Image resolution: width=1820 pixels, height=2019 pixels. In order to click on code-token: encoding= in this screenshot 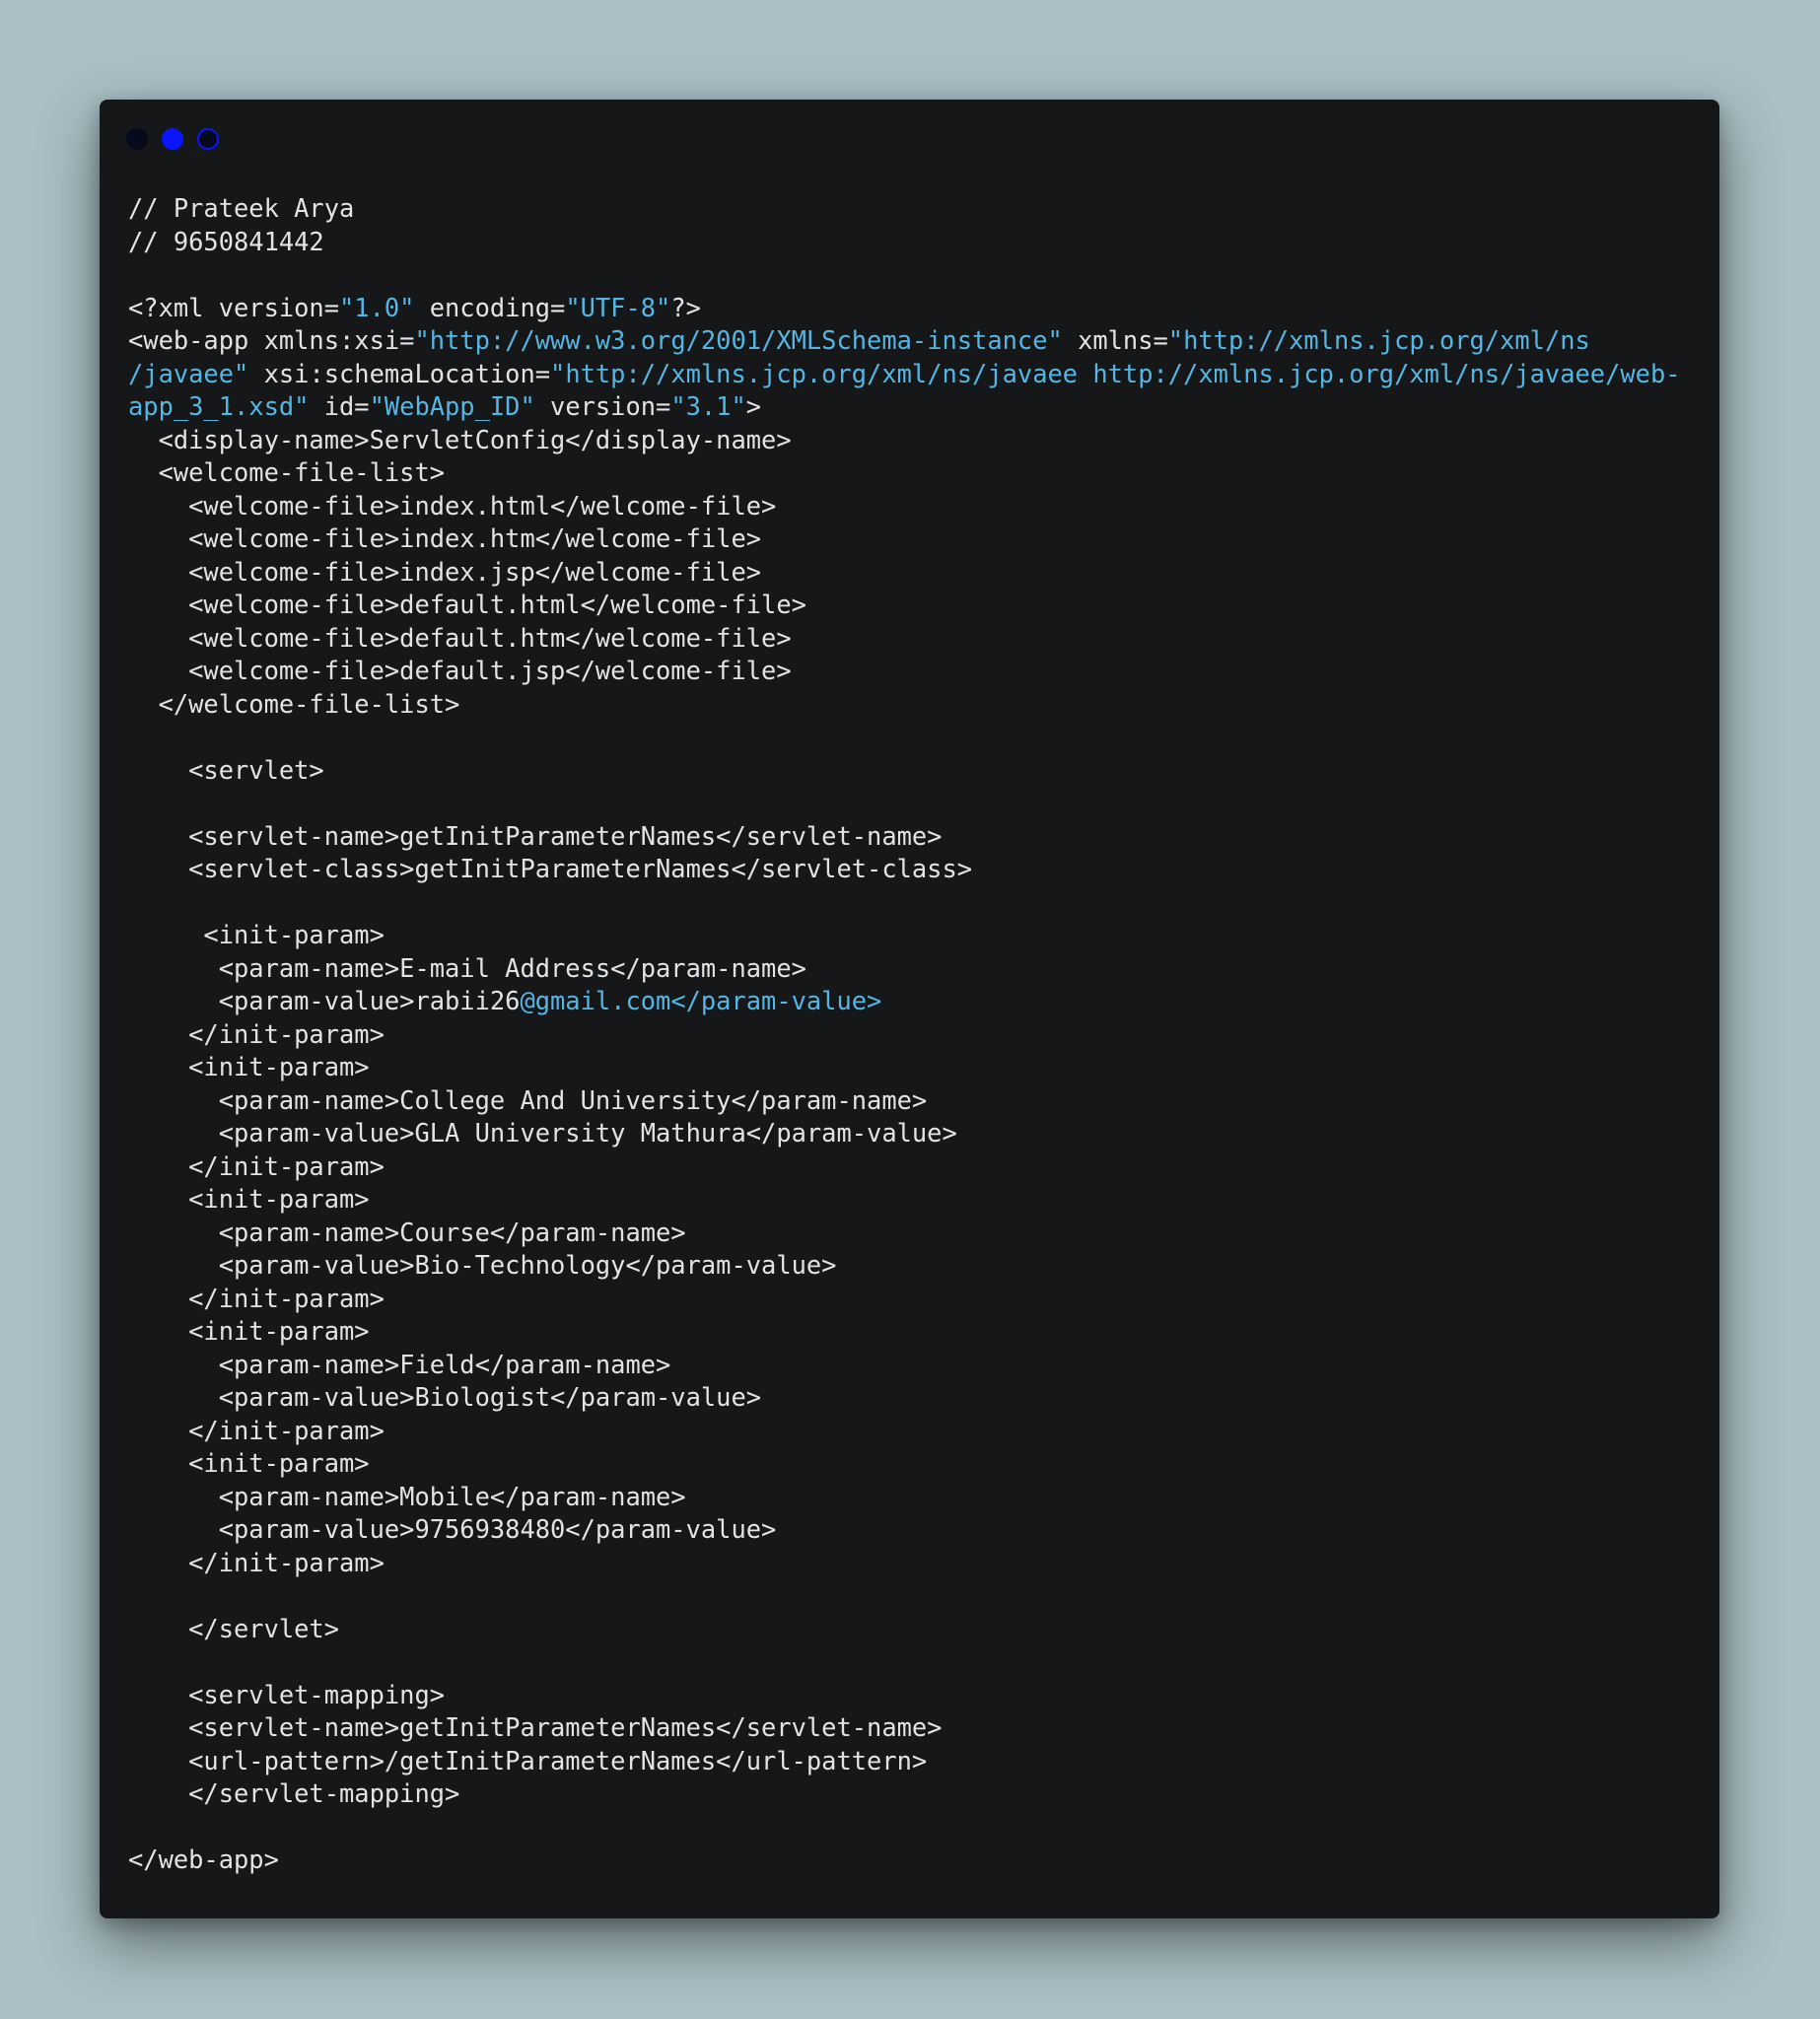, I will do `click(490, 307)`.